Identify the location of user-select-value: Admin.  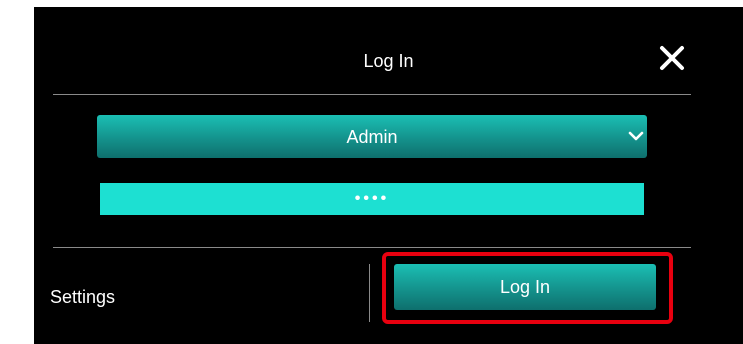
(372, 137).